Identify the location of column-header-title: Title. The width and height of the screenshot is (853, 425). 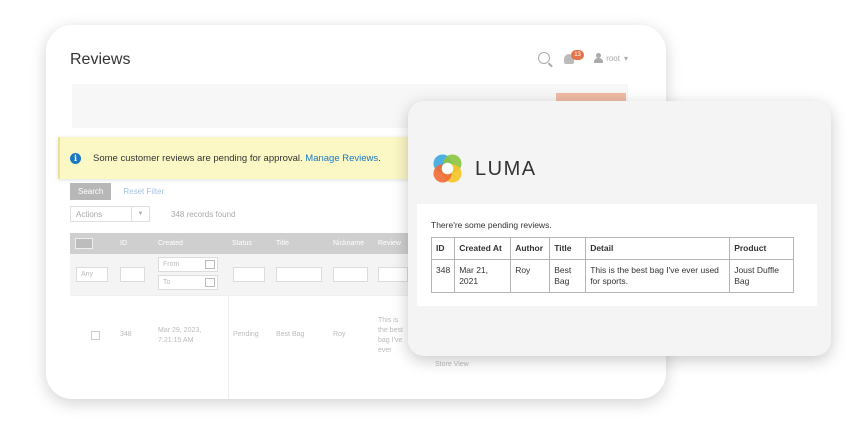
(282, 243).